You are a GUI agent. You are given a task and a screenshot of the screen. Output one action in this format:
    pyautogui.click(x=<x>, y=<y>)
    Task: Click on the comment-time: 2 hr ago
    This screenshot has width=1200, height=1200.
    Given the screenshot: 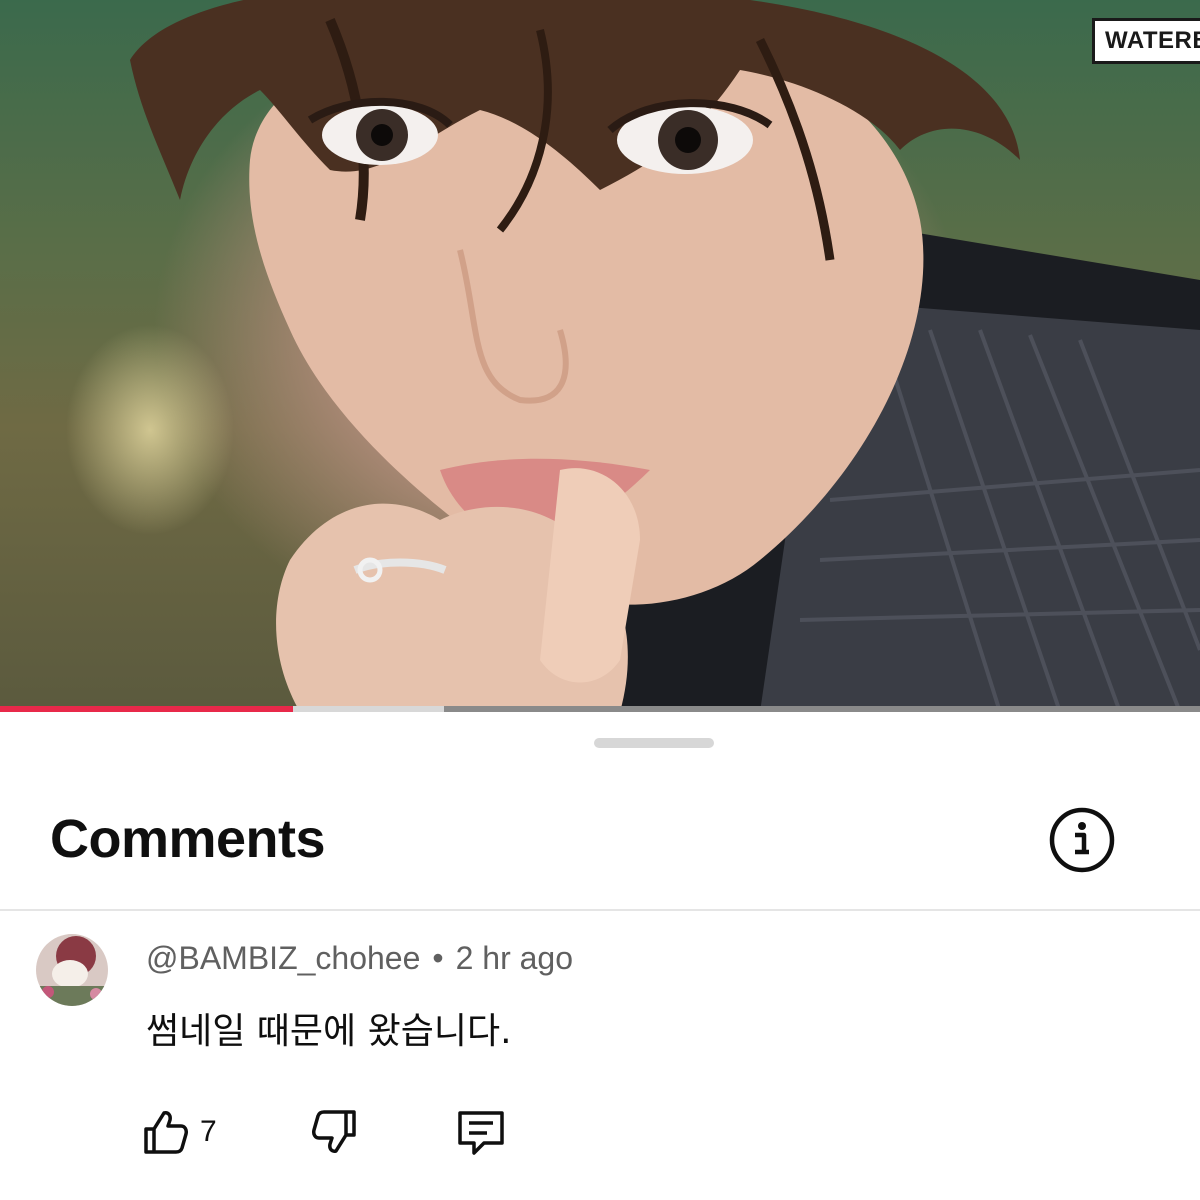 What is the action you would take?
    pyautogui.click(x=514, y=958)
    